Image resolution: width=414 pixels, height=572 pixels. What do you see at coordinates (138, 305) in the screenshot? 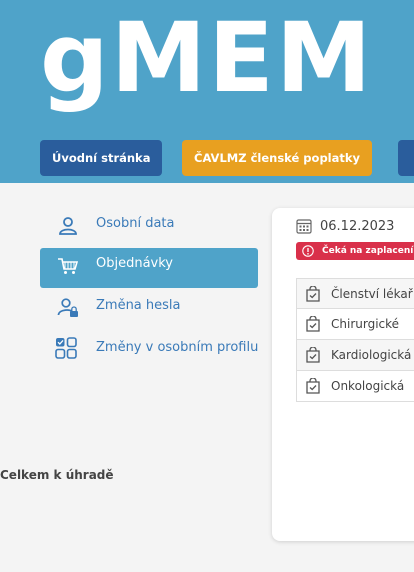
I see `sidebar-item-label: Změna hesla` at bounding box center [138, 305].